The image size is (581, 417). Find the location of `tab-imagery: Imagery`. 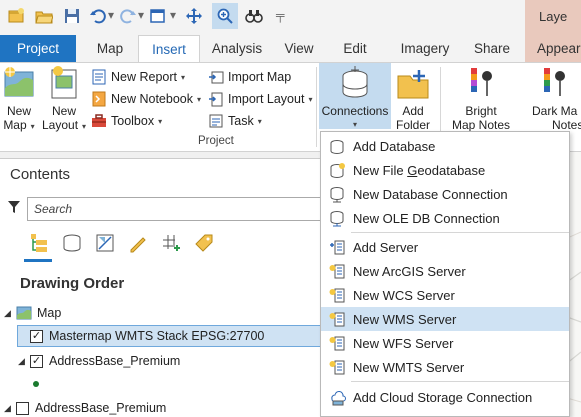

tab-imagery: Imagery is located at coordinates (425, 48).